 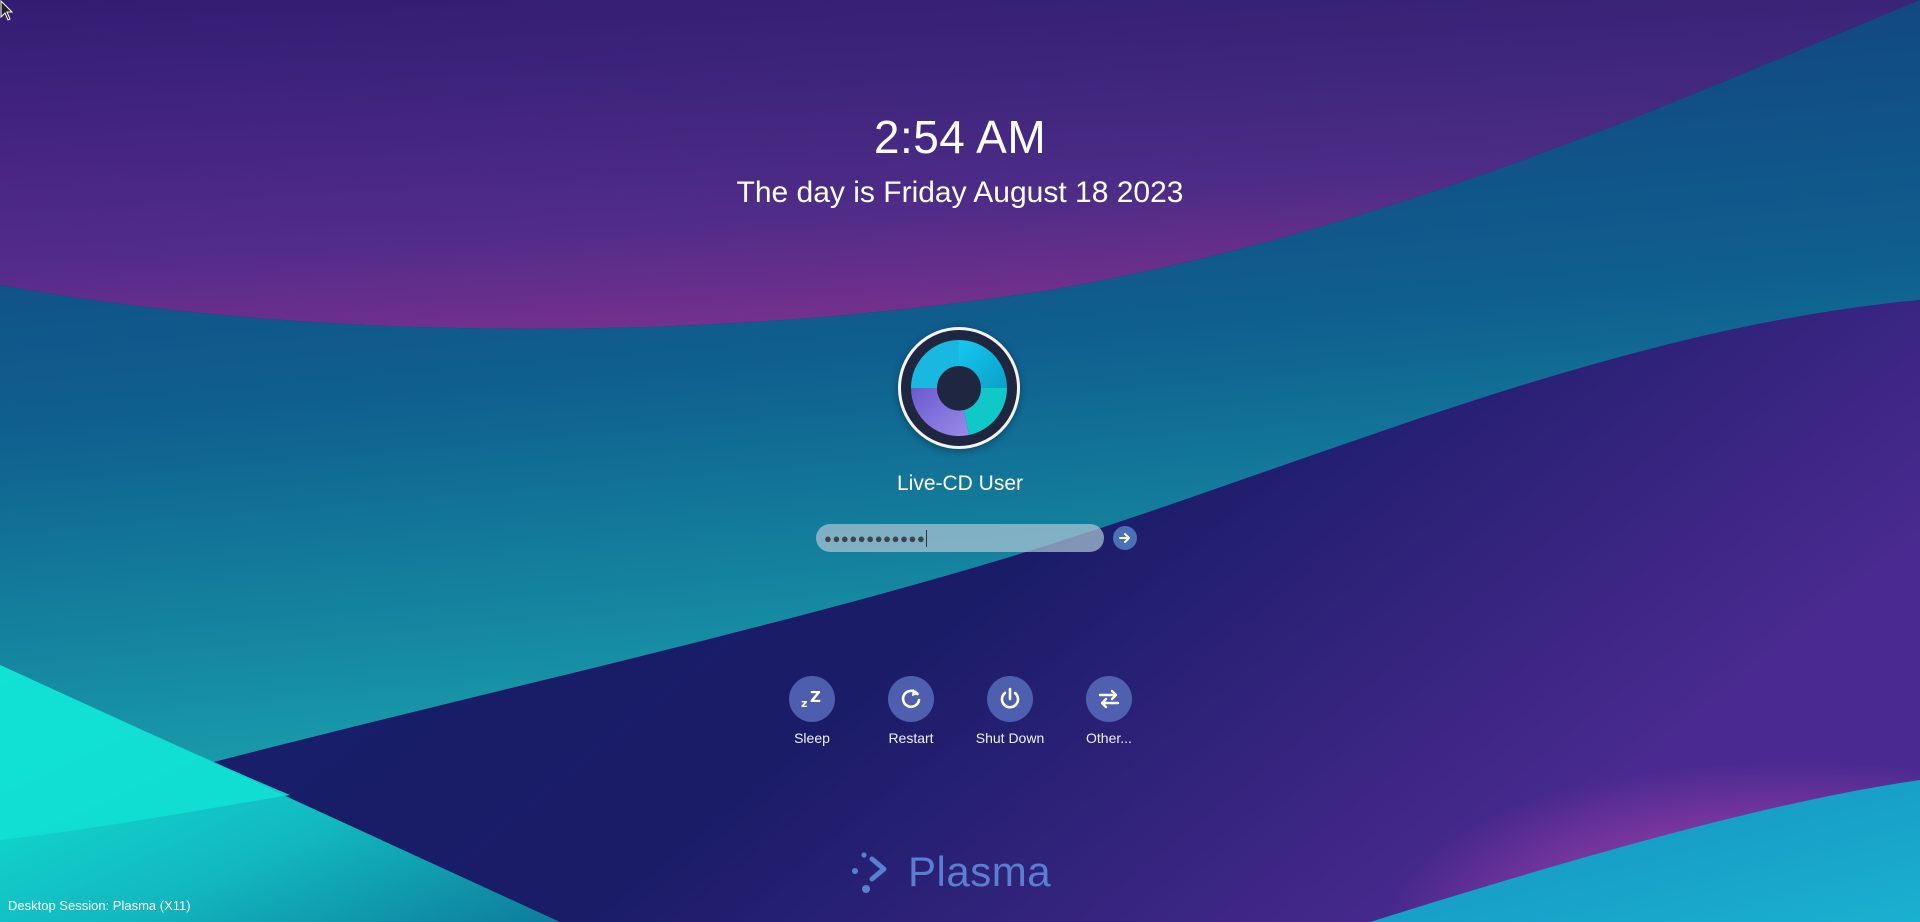 I want to click on user-avatar, so click(x=959, y=388).